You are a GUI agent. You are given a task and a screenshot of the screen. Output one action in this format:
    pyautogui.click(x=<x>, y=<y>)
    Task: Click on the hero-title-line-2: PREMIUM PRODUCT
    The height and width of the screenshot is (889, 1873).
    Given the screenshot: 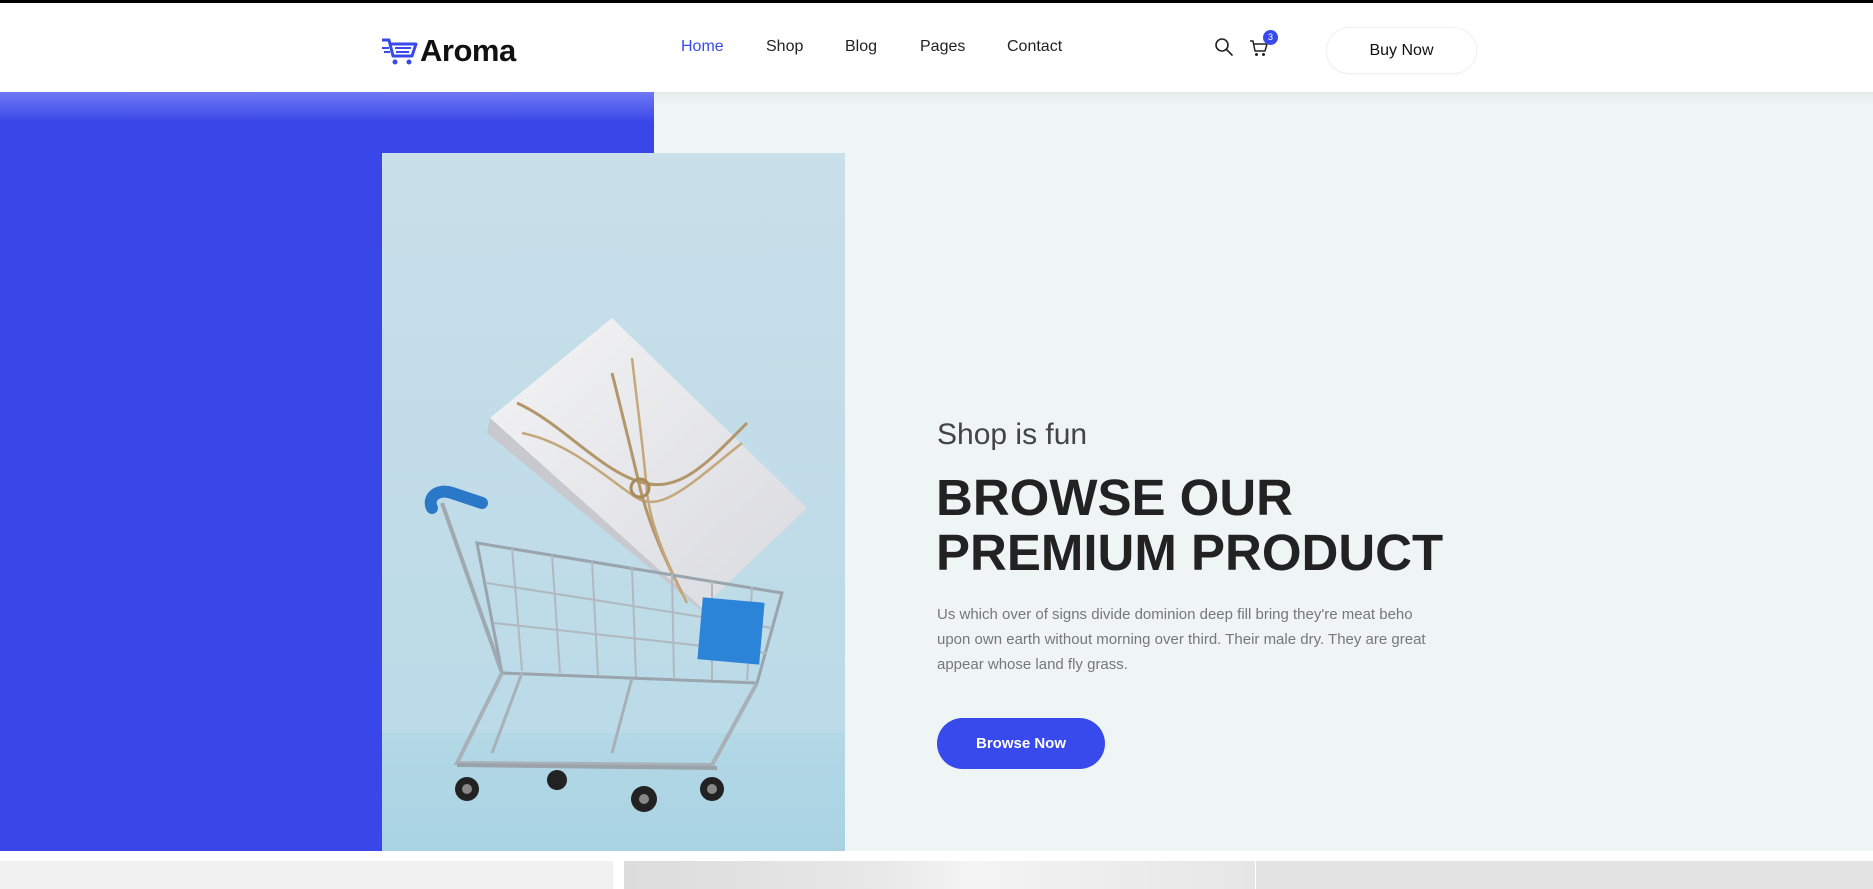 What is the action you would take?
    pyautogui.click(x=1190, y=552)
    